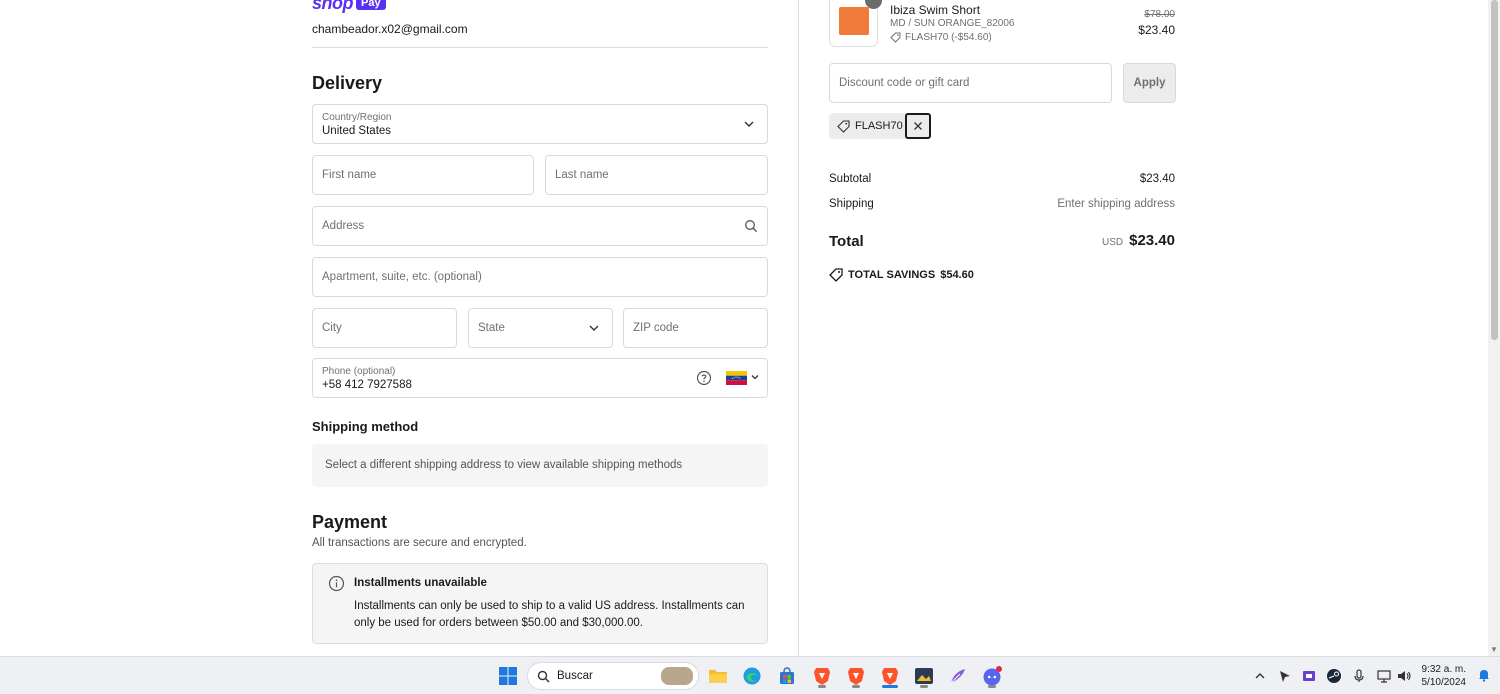 This screenshot has height=694, width=1500. I want to click on apartment-placeholder: Apartment, suite, etc. (optional), so click(402, 277).